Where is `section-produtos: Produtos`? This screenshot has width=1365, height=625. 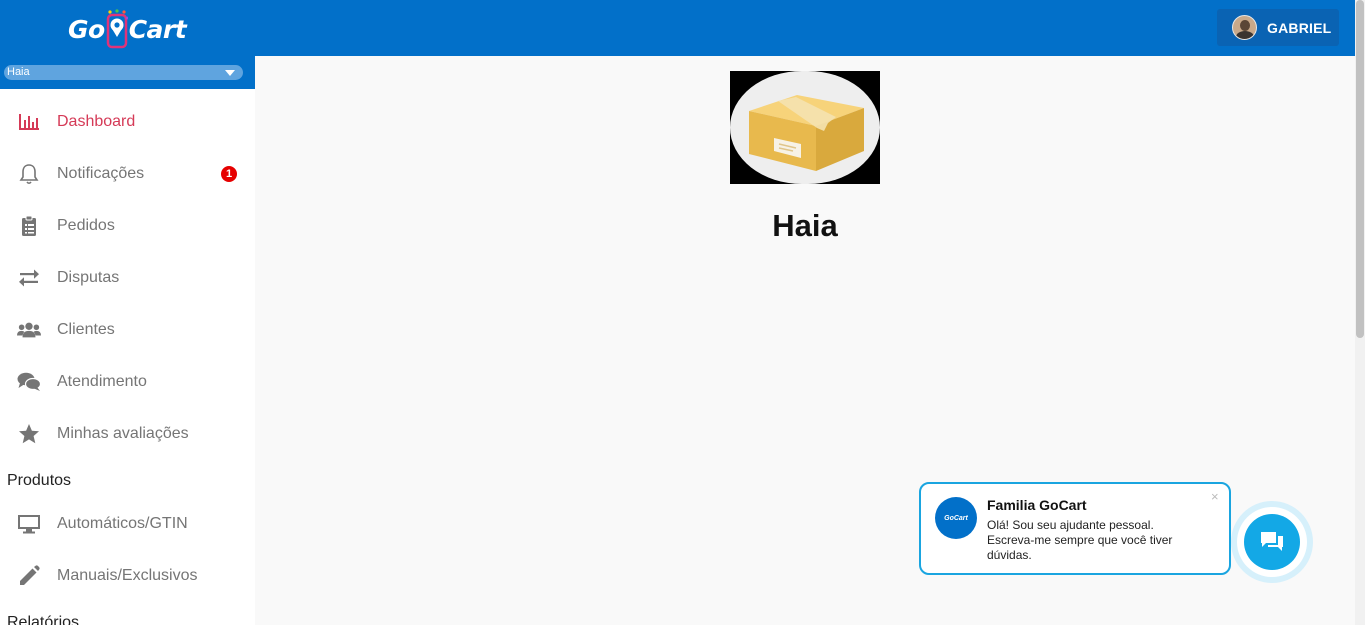
section-produtos: Produtos is located at coordinates (39, 480).